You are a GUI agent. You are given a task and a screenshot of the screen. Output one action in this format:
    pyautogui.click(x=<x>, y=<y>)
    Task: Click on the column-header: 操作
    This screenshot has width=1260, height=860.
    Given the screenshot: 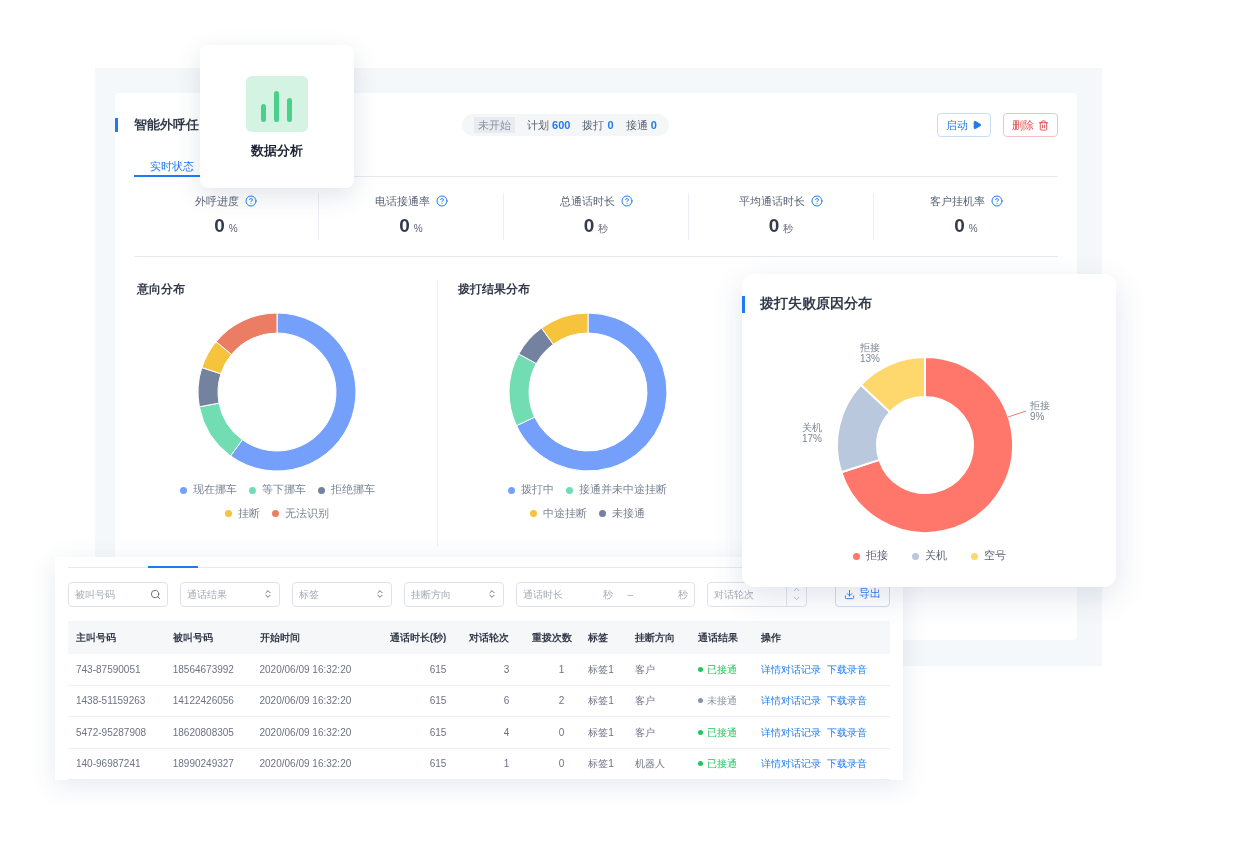 What is the action you would take?
    pyautogui.click(x=821, y=637)
    